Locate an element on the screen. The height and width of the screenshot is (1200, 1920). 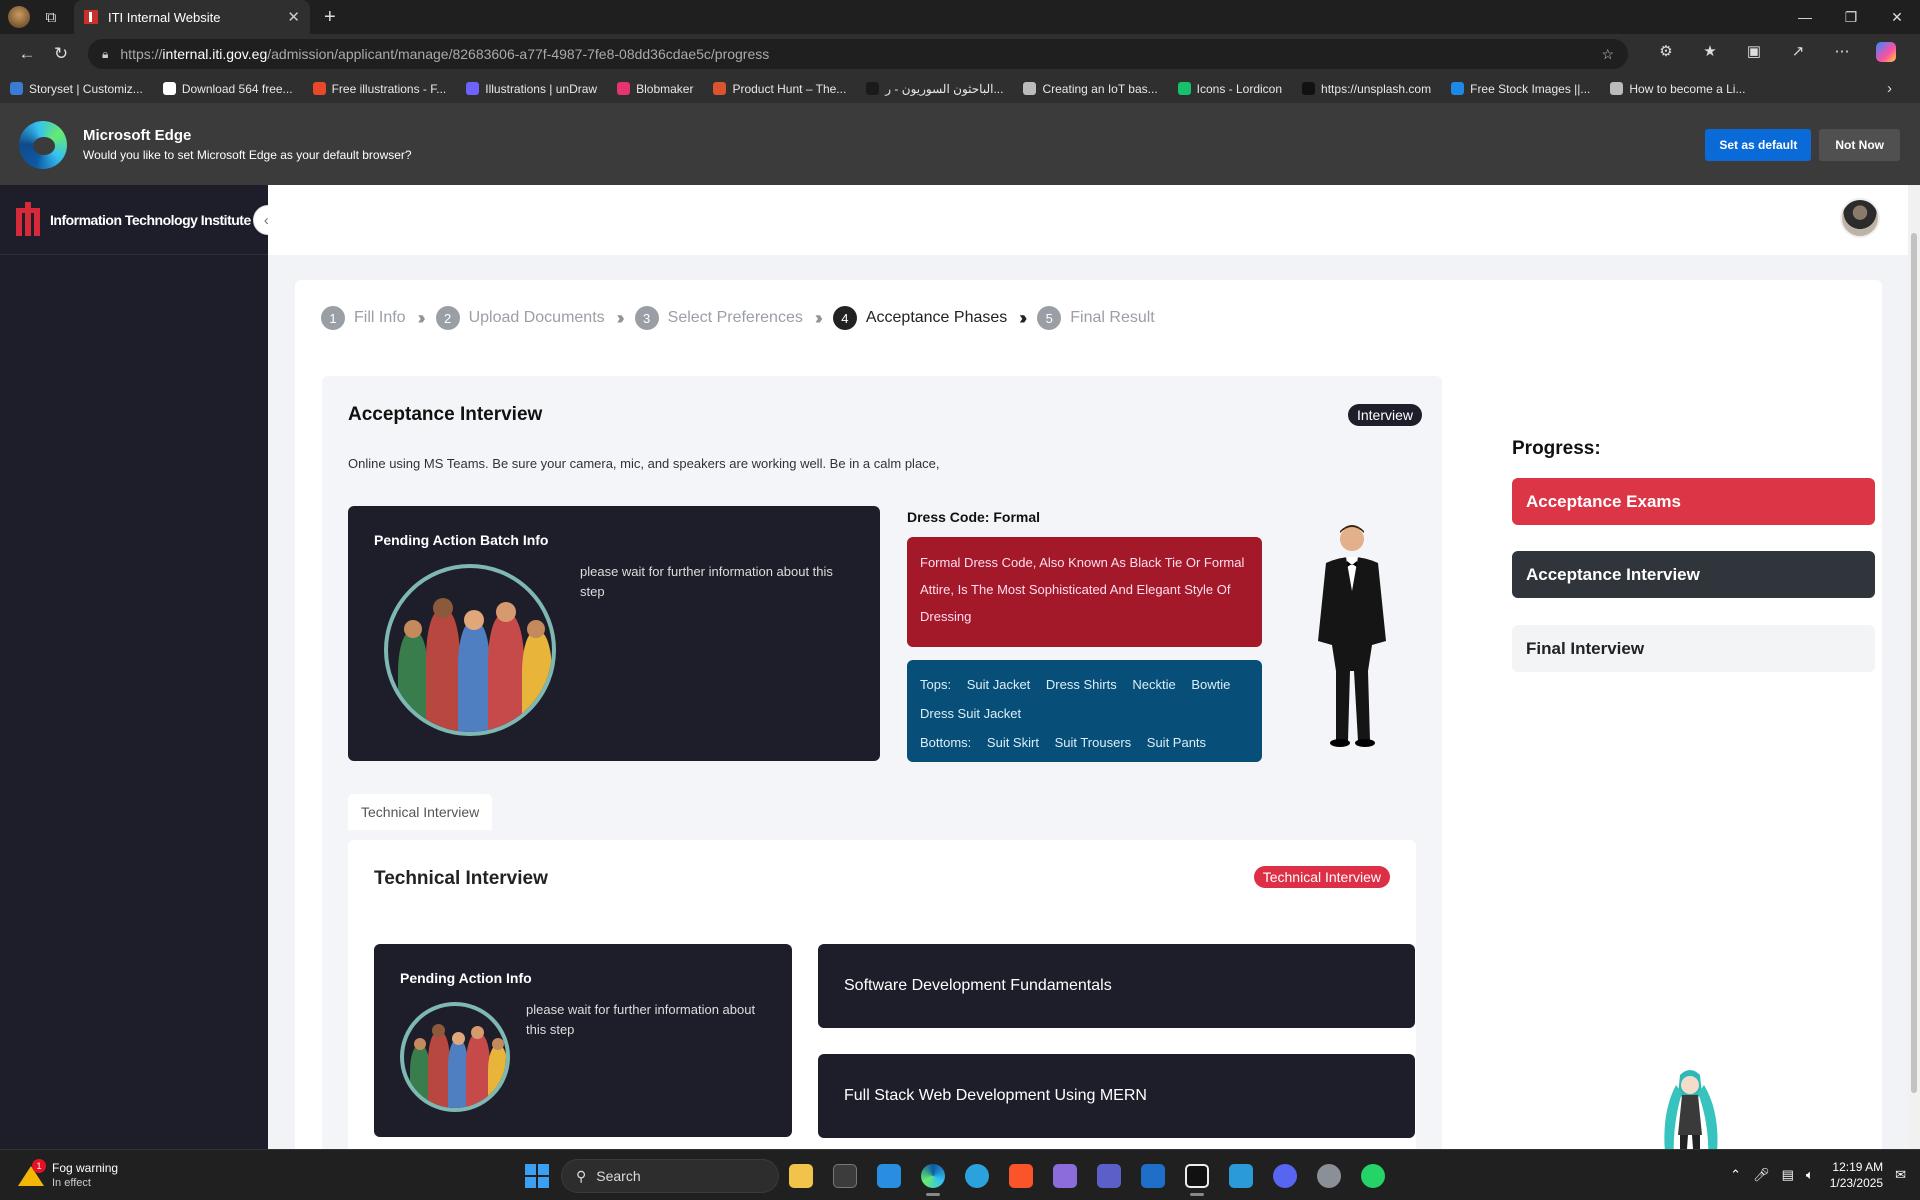
taskbar-search: ⚲ Search is located at coordinates (670, 1176).